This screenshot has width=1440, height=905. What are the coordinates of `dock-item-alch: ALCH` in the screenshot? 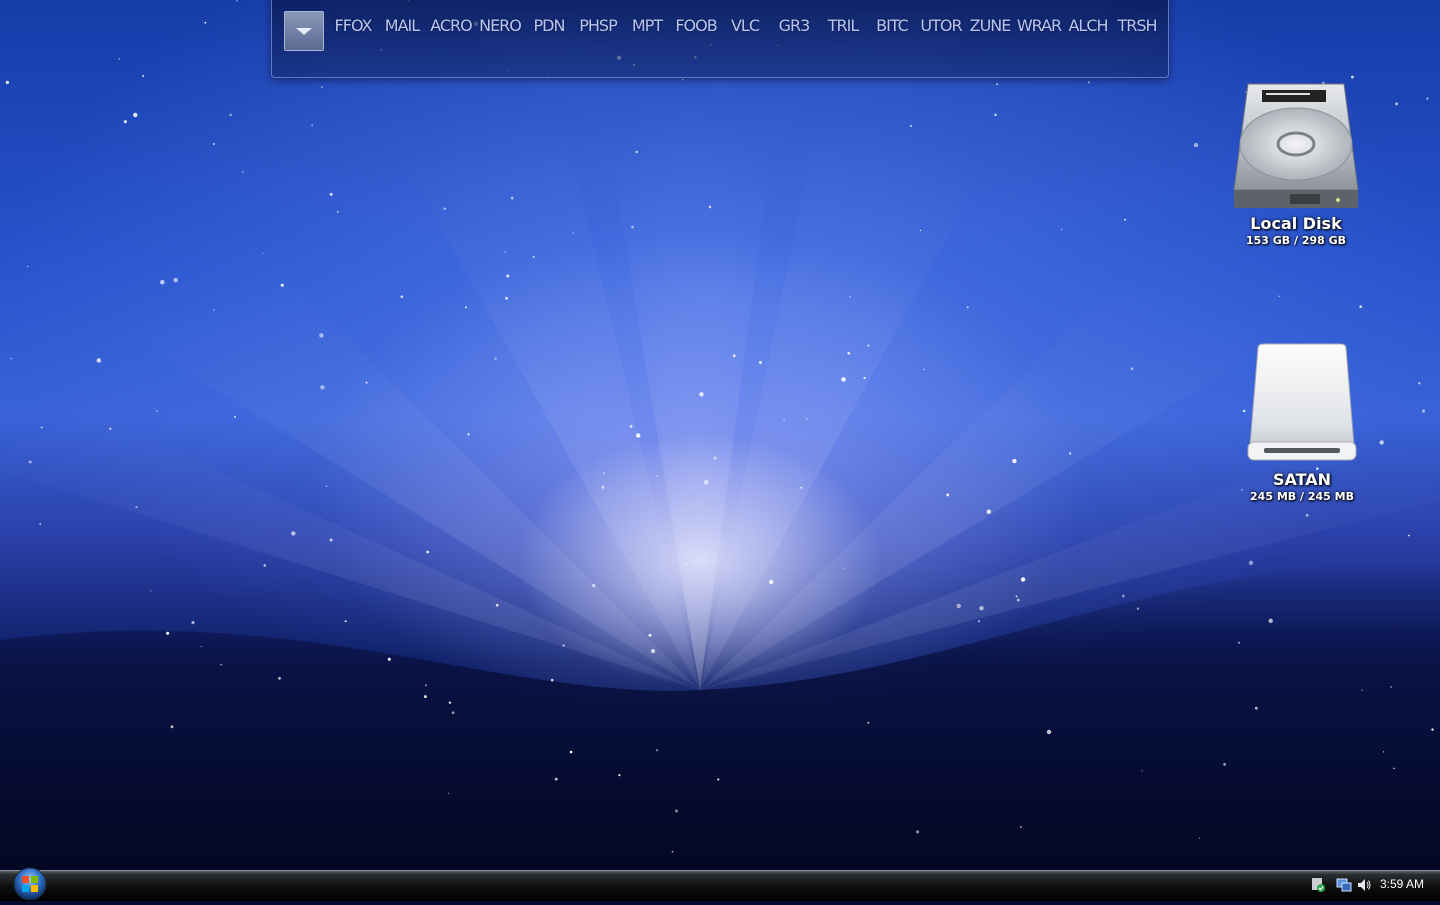 It's located at (1088, 25).